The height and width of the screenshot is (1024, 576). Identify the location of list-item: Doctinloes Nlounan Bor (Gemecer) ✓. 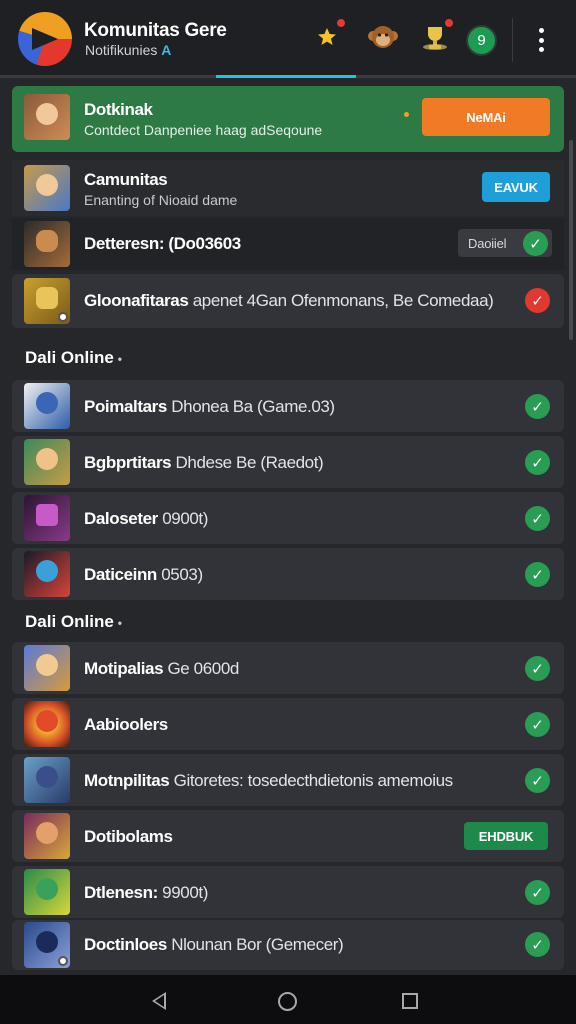
(288, 945).